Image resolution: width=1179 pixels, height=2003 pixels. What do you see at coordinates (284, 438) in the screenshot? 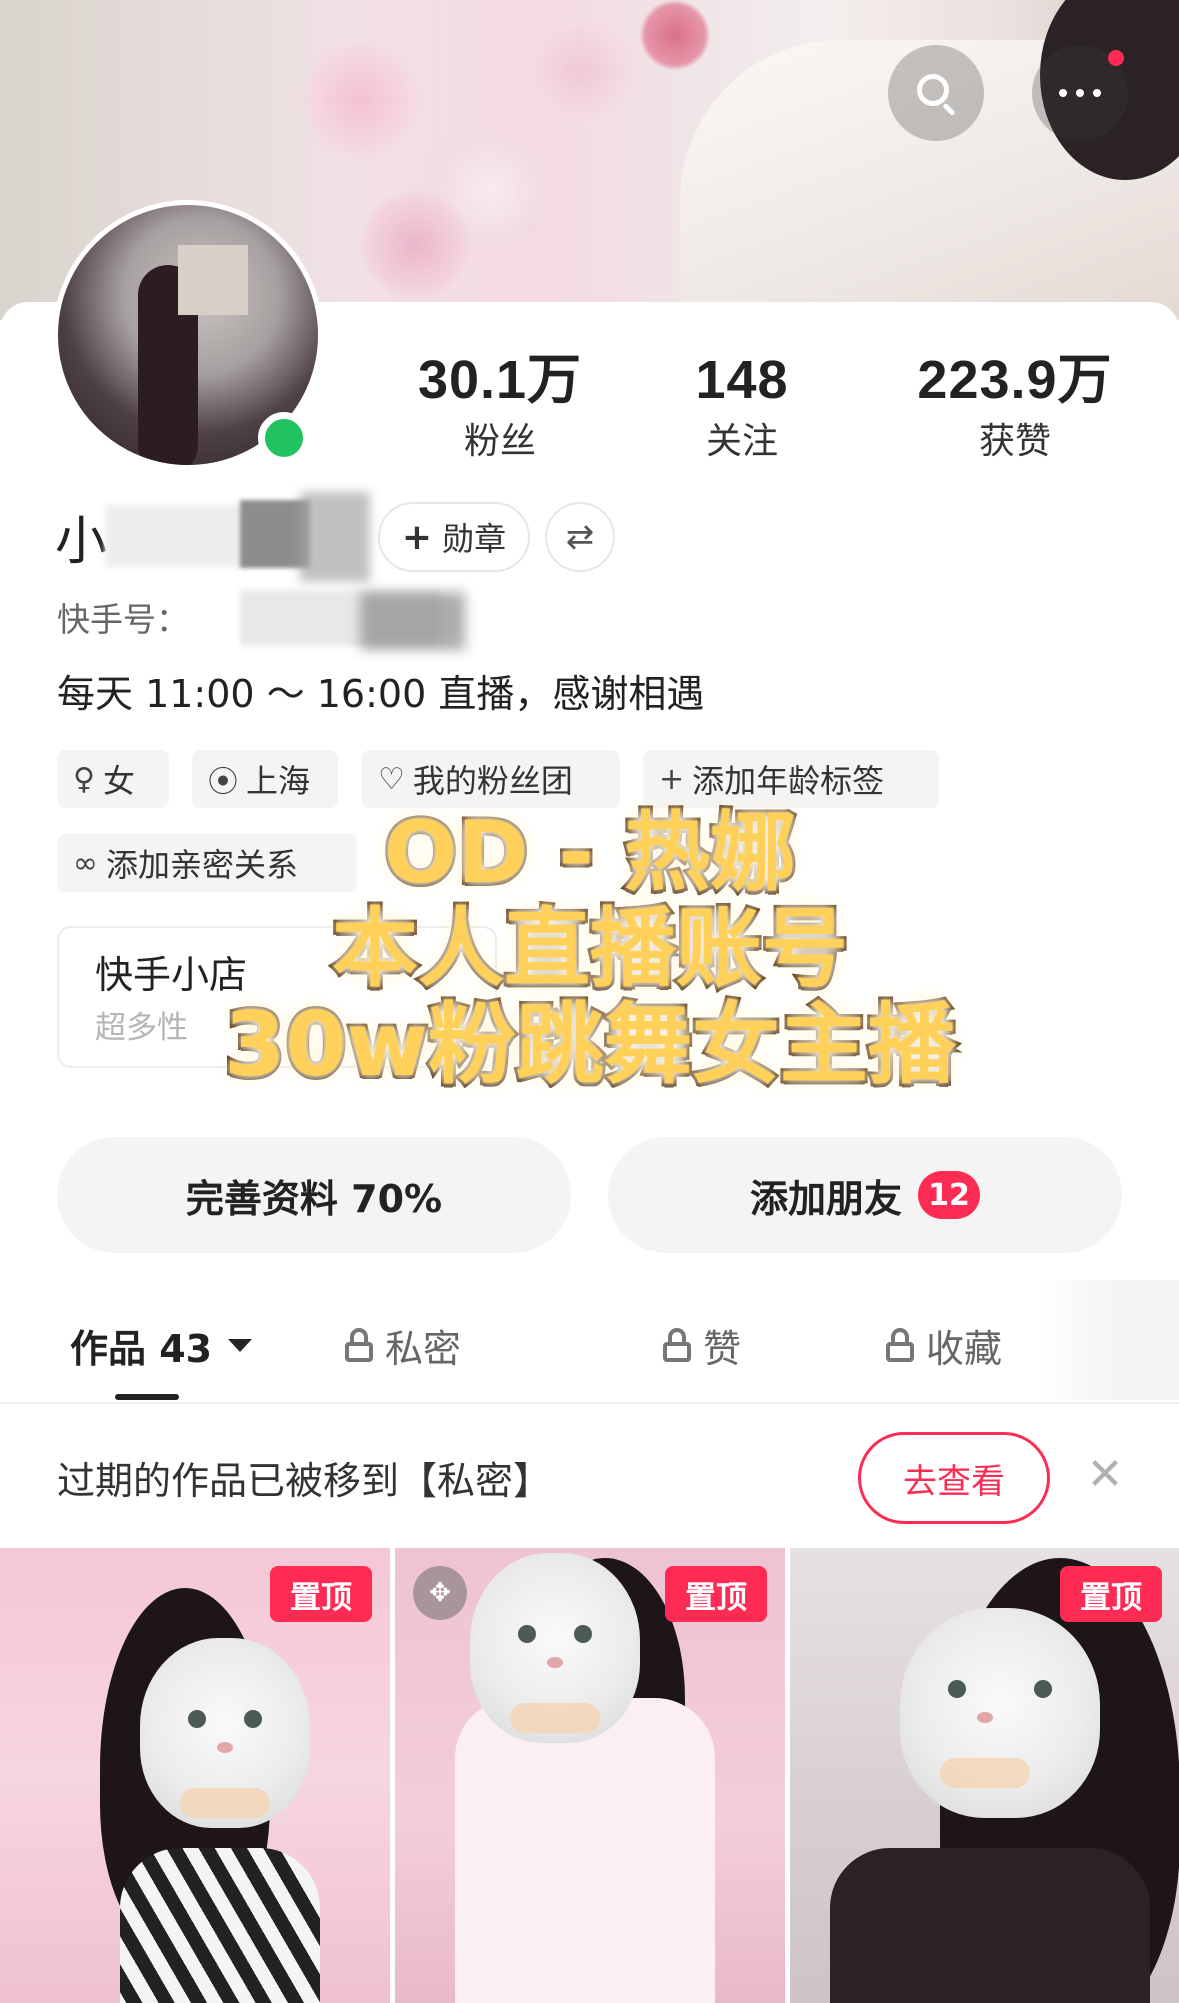
I see `online-status-dot` at bounding box center [284, 438].